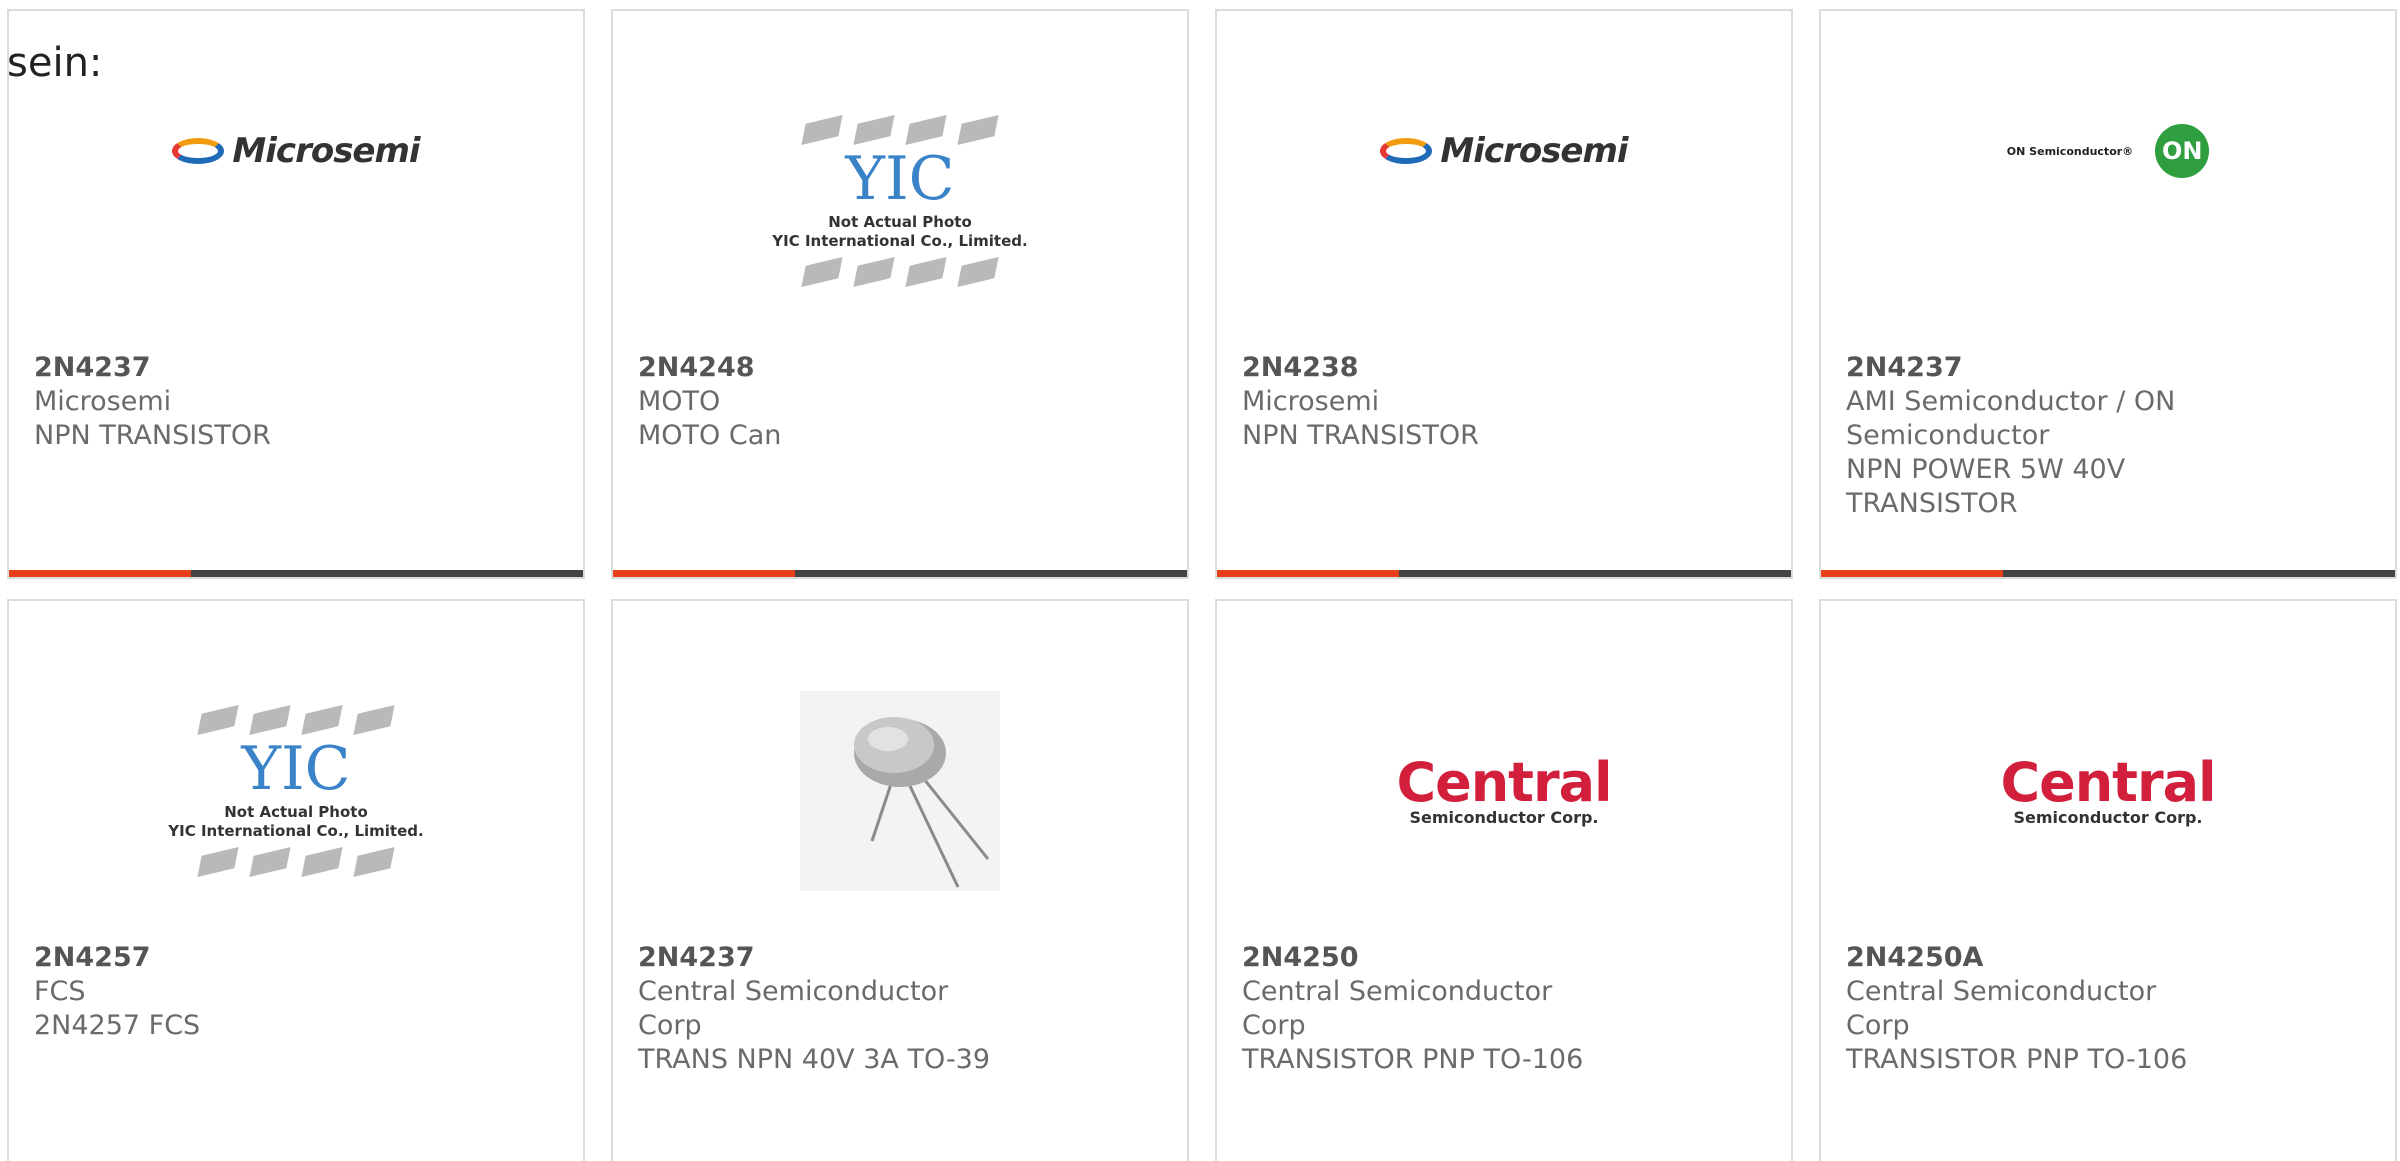  What do you see at coordinates (60, 991) in the screenshot?
I see `manufacturer: FCS` at bounding box center [60, 991].